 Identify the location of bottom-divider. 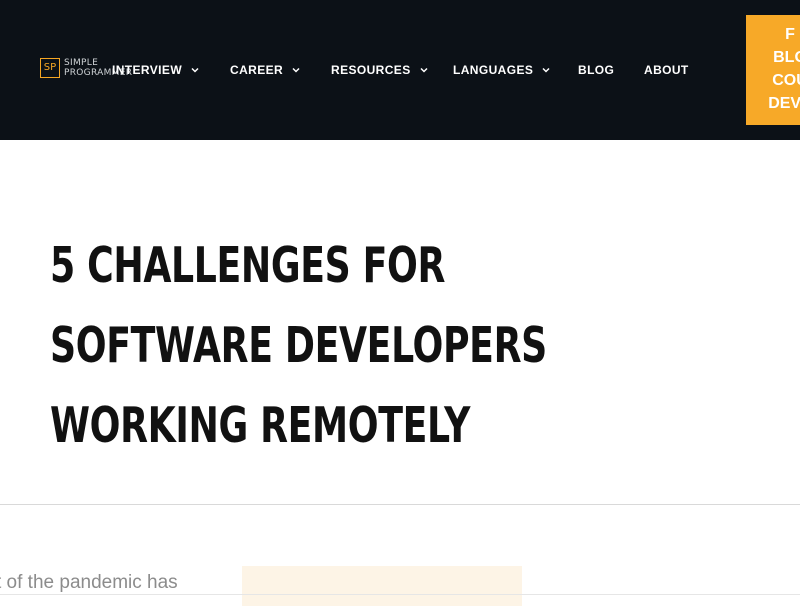
(400, 594).